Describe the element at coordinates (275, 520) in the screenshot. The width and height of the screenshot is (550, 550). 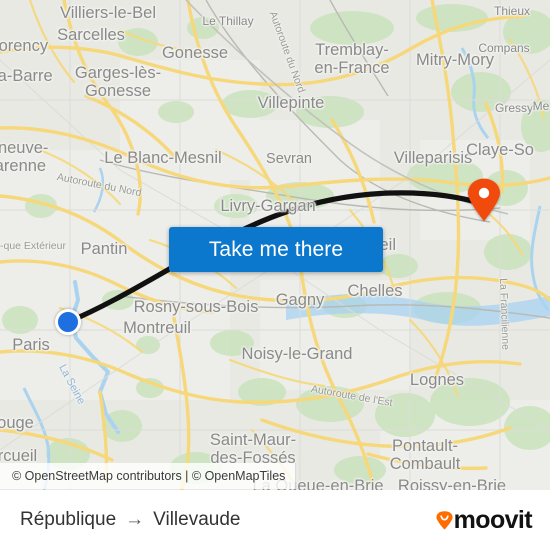
I see `bottom-bar: République → Villevaude moovit` at that location.